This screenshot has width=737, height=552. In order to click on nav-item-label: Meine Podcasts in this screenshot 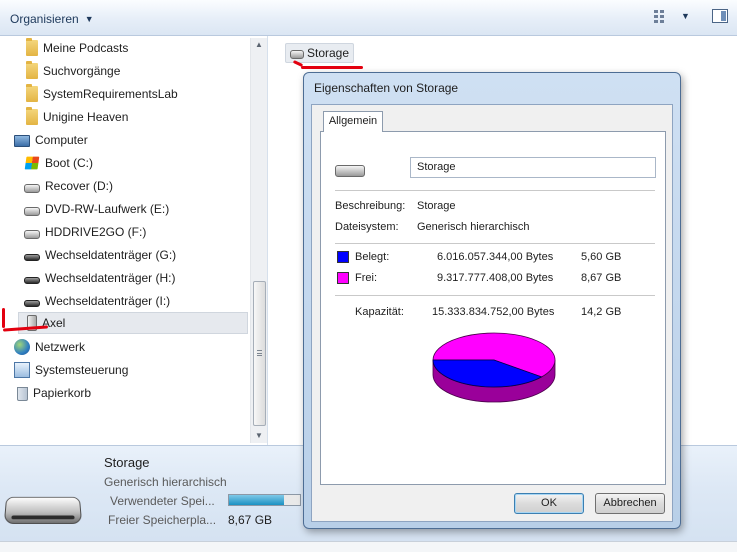, I will do `click(86, 48)`.